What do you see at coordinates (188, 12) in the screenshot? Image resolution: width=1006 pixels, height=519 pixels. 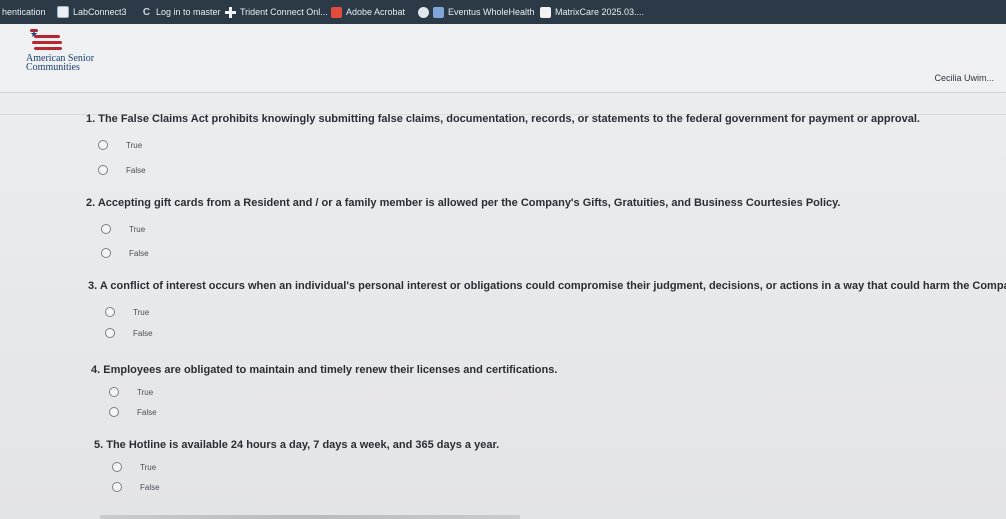 I see `bookmark-label: Log in to master` at bounding box center [188, 12].